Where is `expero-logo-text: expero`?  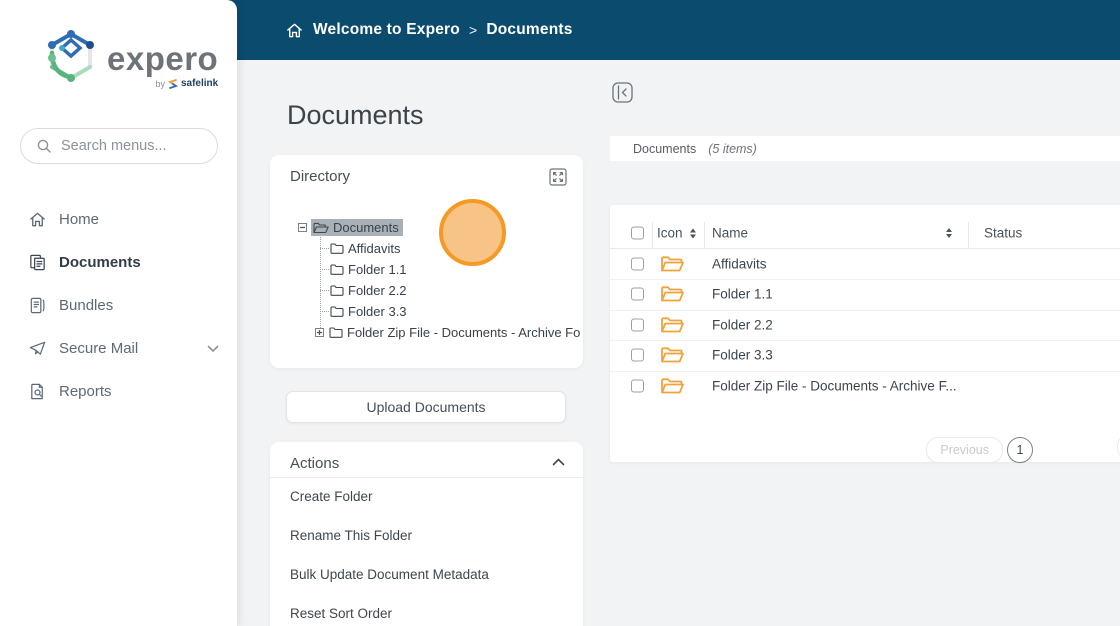
expero-logo-text: expero is located at coordinates (163, 58).